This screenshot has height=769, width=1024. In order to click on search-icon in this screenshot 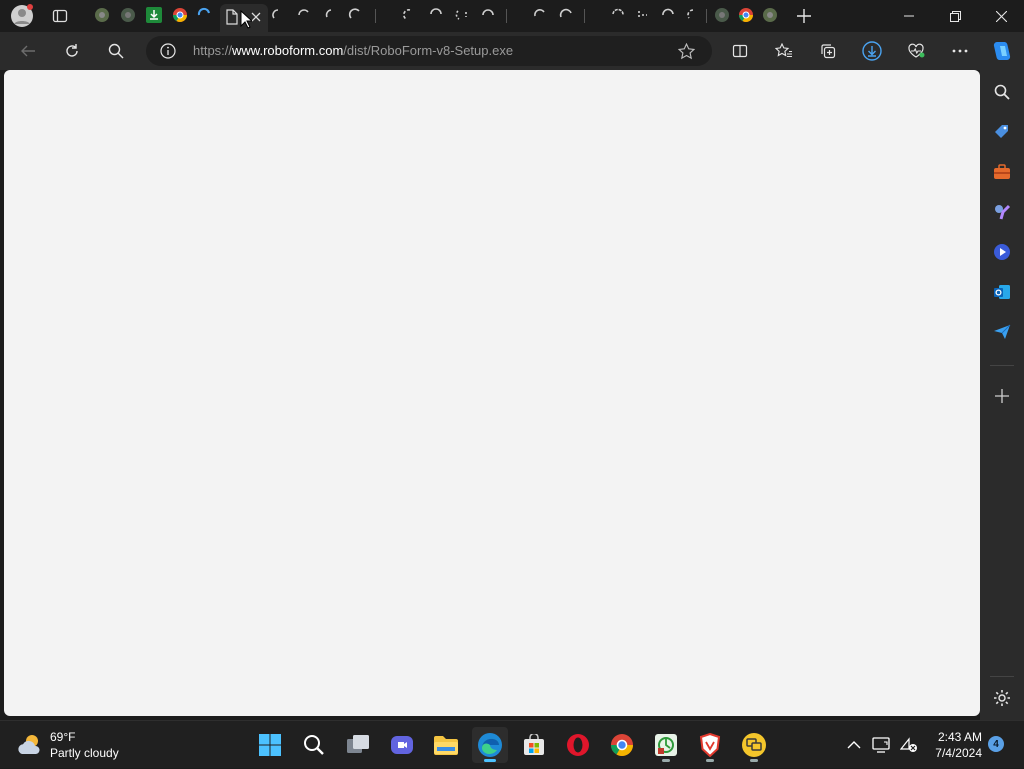, I will do `click(116, 51)`.